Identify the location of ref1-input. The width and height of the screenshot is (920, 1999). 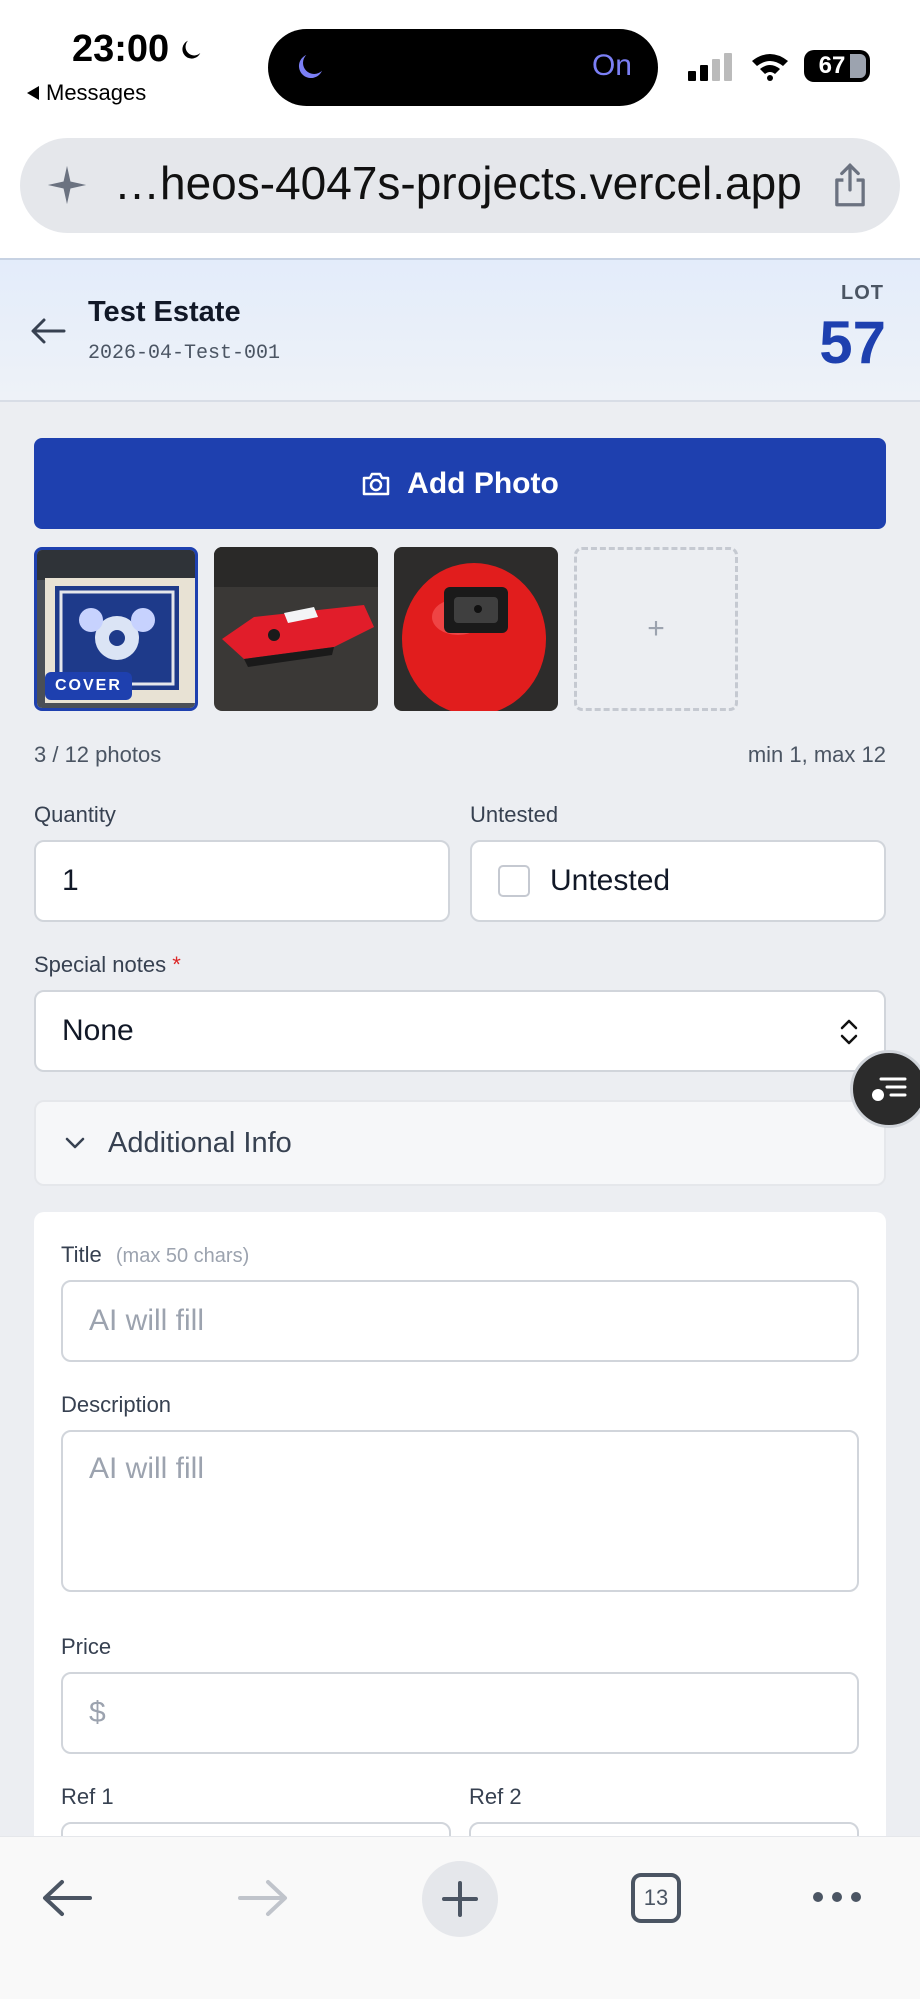
(256, 1829).